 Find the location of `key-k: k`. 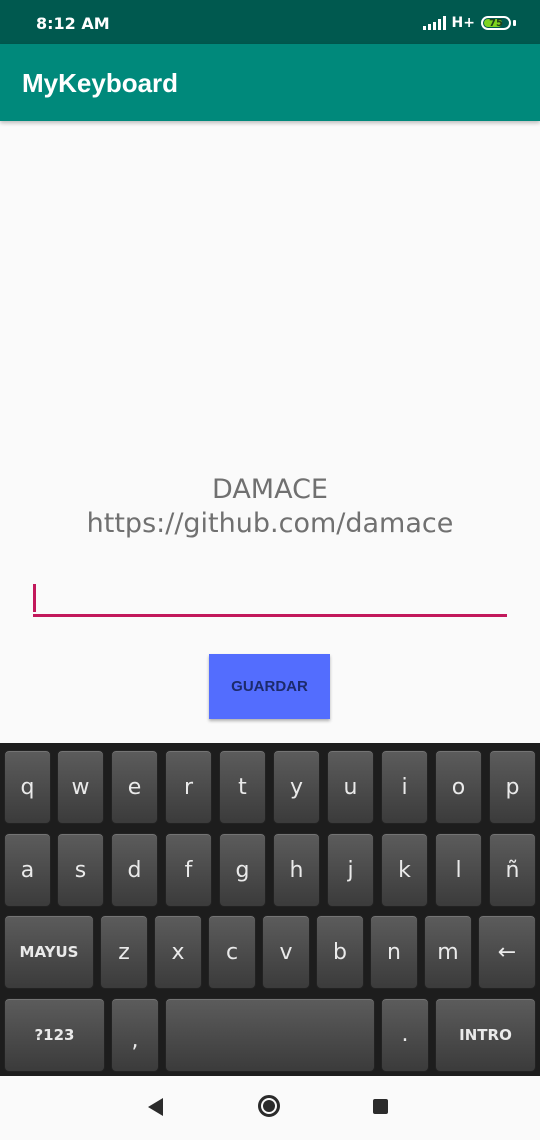

key-k: k is located at coordinates (404, 870).